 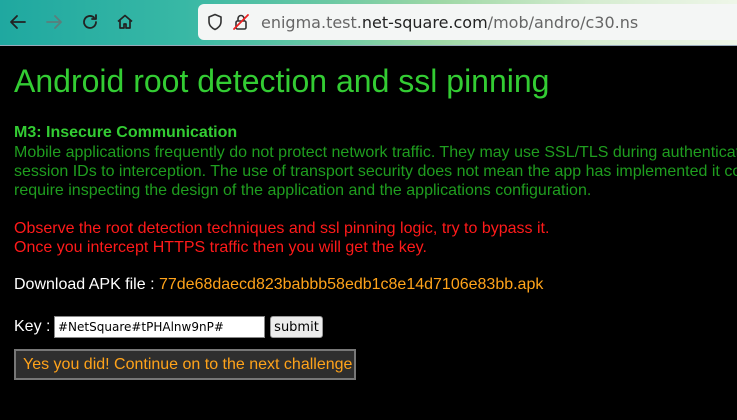 What do you see at coordinates (311, 22) in the screenshot?
I see `url-host-prefix: enigma.test.` at bounding box center [311, 22].